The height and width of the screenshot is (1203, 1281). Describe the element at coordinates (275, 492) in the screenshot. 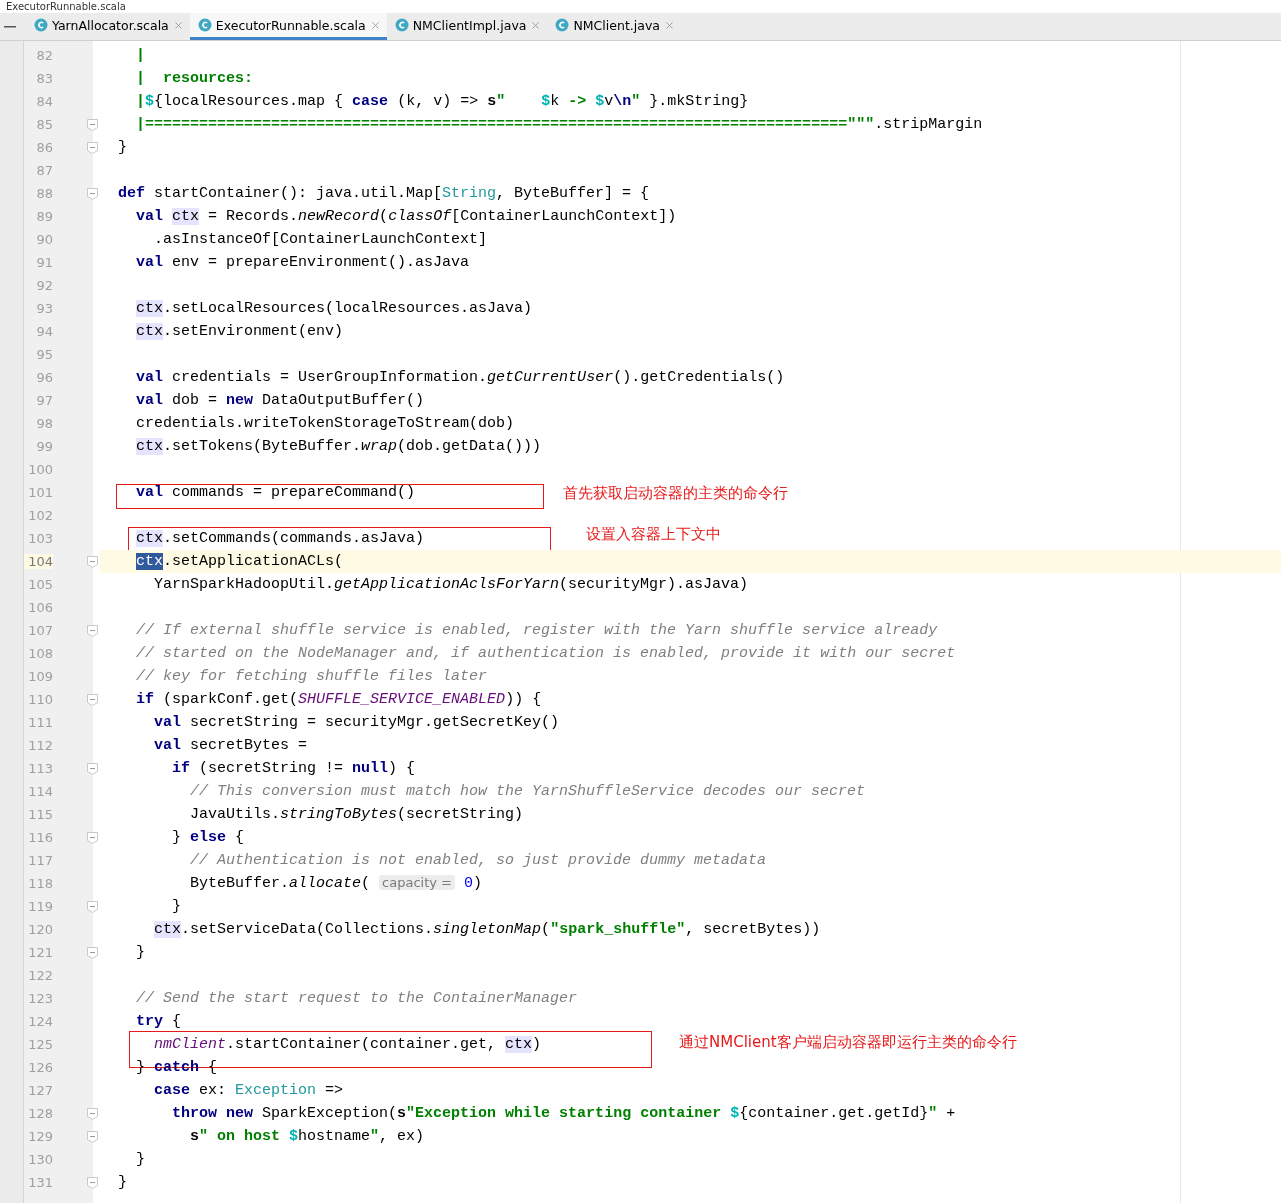

I see `code-line: val commands = prepareCommand()` at that location.